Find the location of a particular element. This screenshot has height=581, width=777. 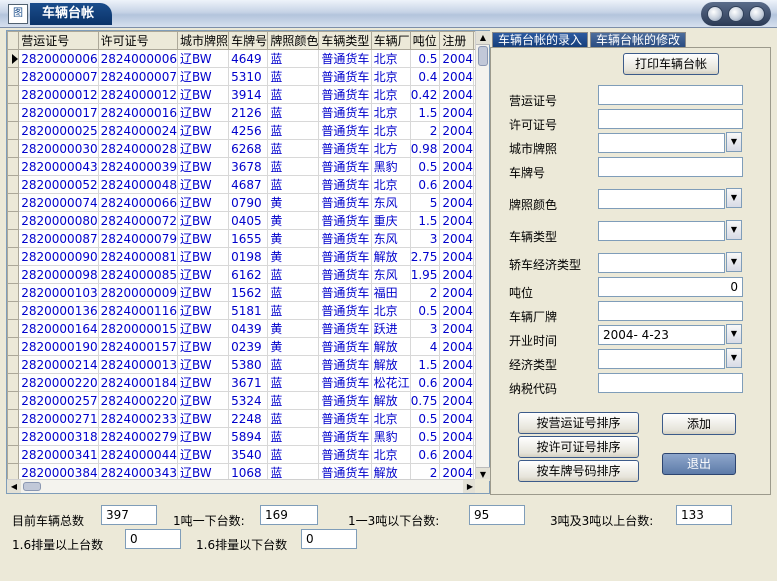

table-cell: 2820000017 is located at coordinates (58, 112).